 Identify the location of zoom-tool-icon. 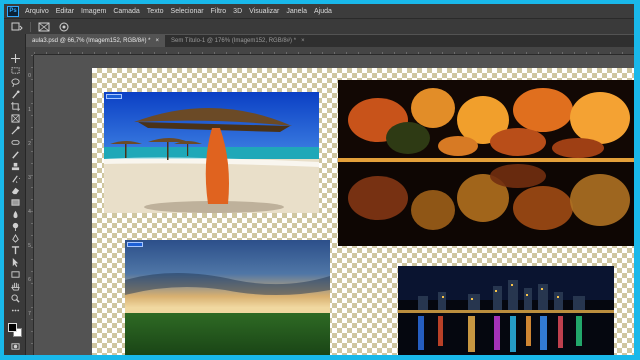
(15, 298).